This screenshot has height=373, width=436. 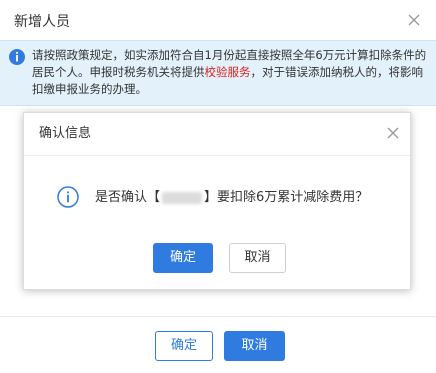 I want to click on modal-divider, so click(x=217, y=155).